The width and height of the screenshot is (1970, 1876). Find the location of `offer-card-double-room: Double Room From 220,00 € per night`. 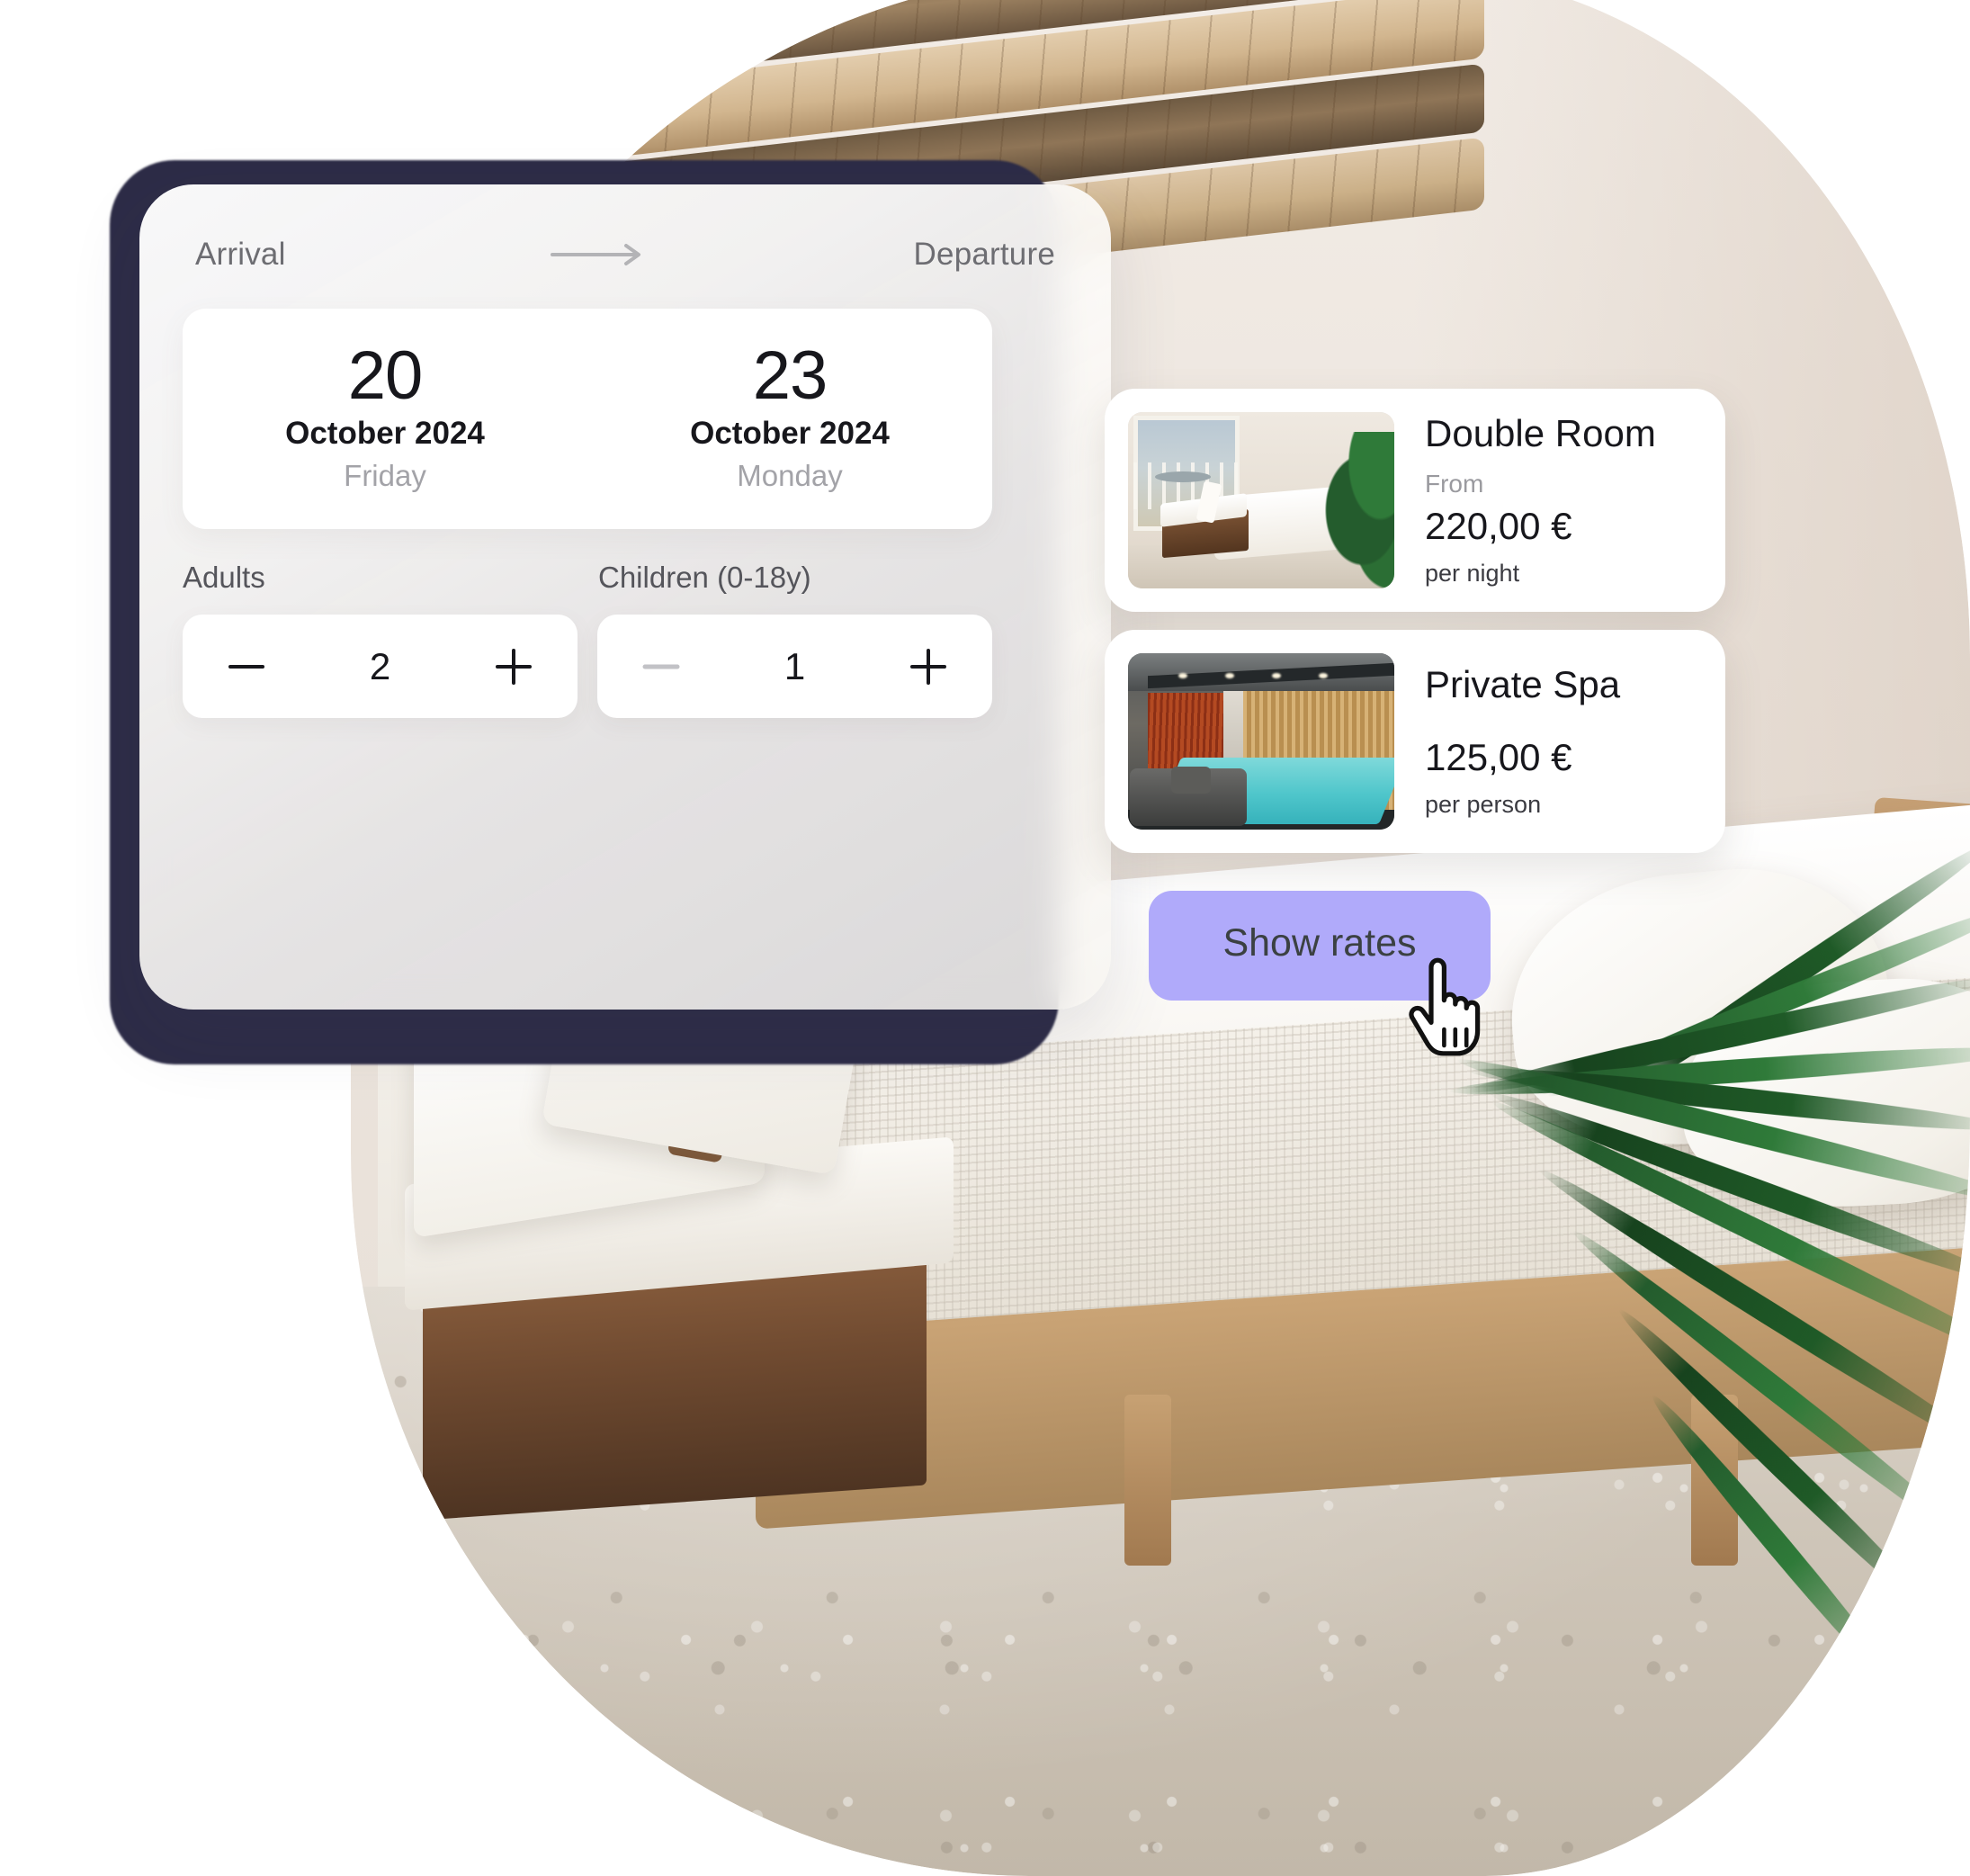

offer-card-double-room: Double Room From 220,00 € per night is located at coordinates (1415, 500).